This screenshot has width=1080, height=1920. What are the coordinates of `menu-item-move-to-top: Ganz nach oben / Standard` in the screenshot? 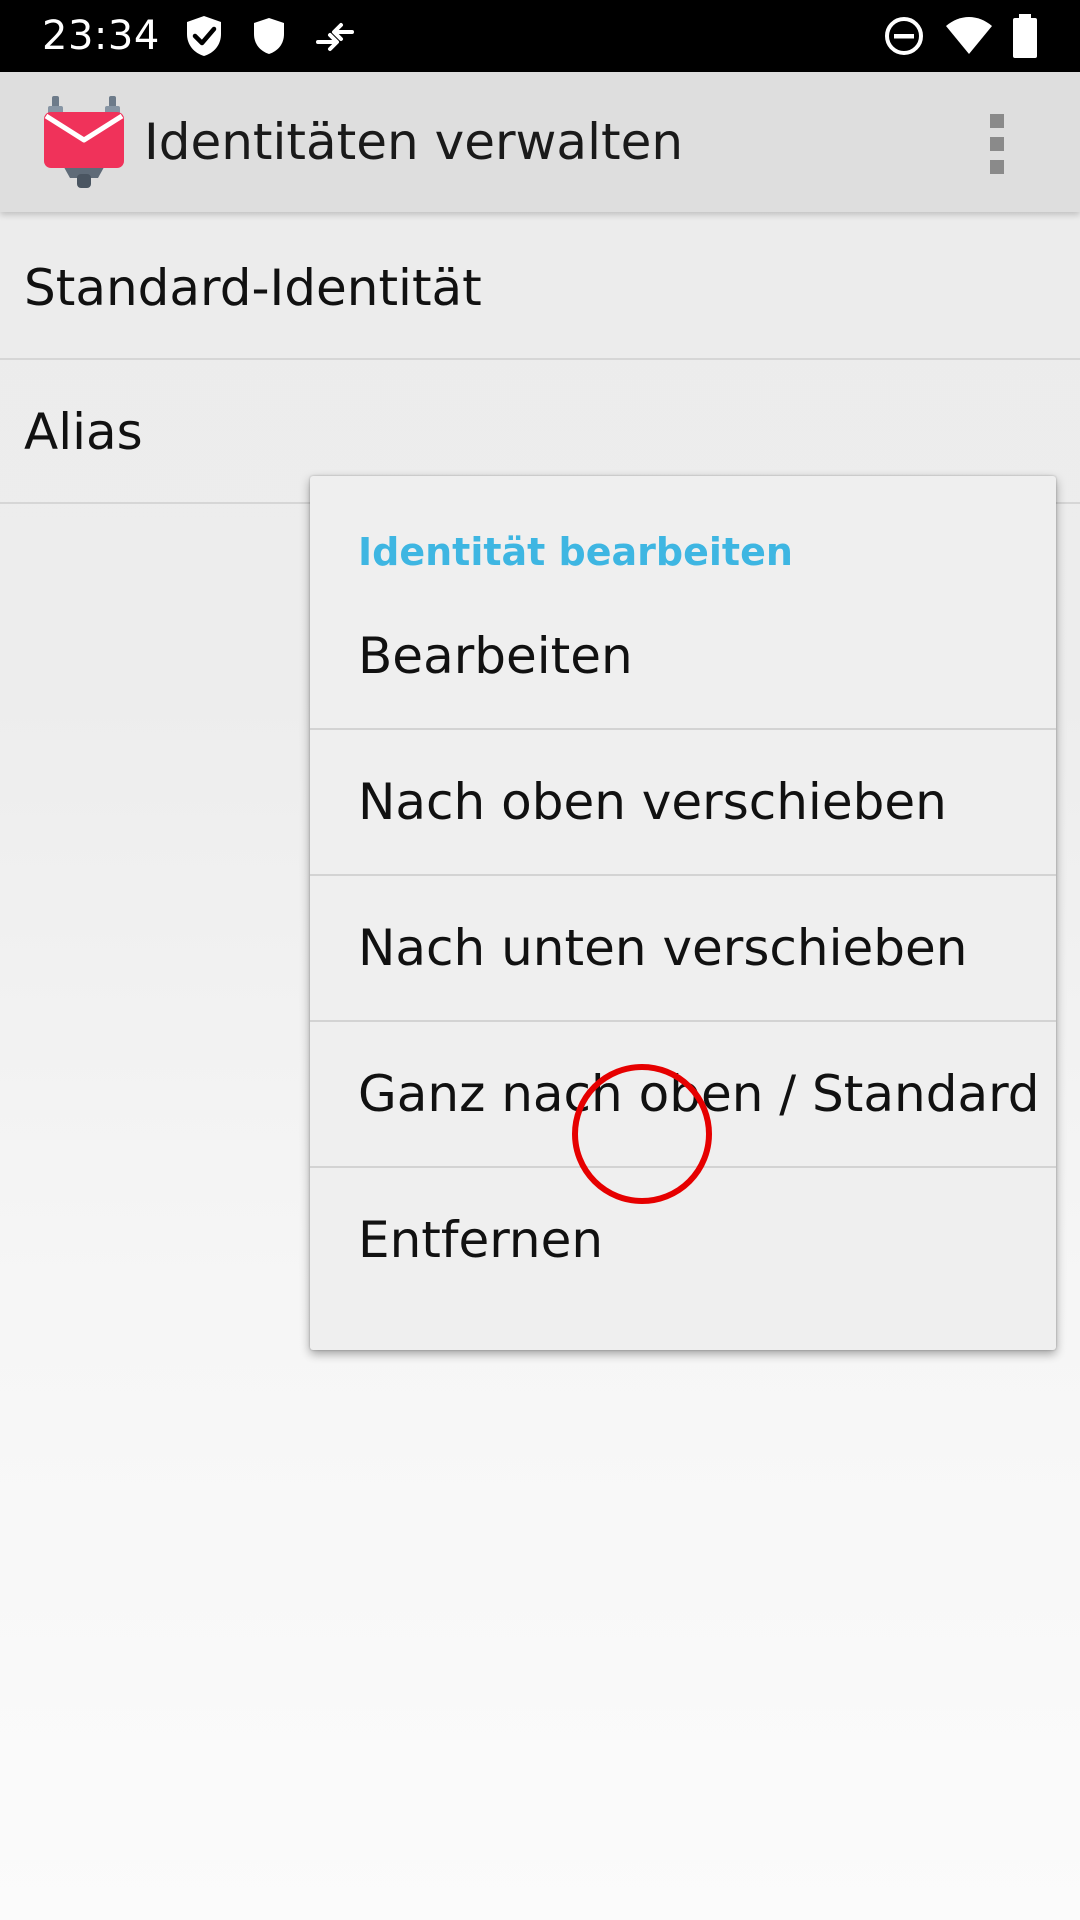 It's located at (683, 1095).